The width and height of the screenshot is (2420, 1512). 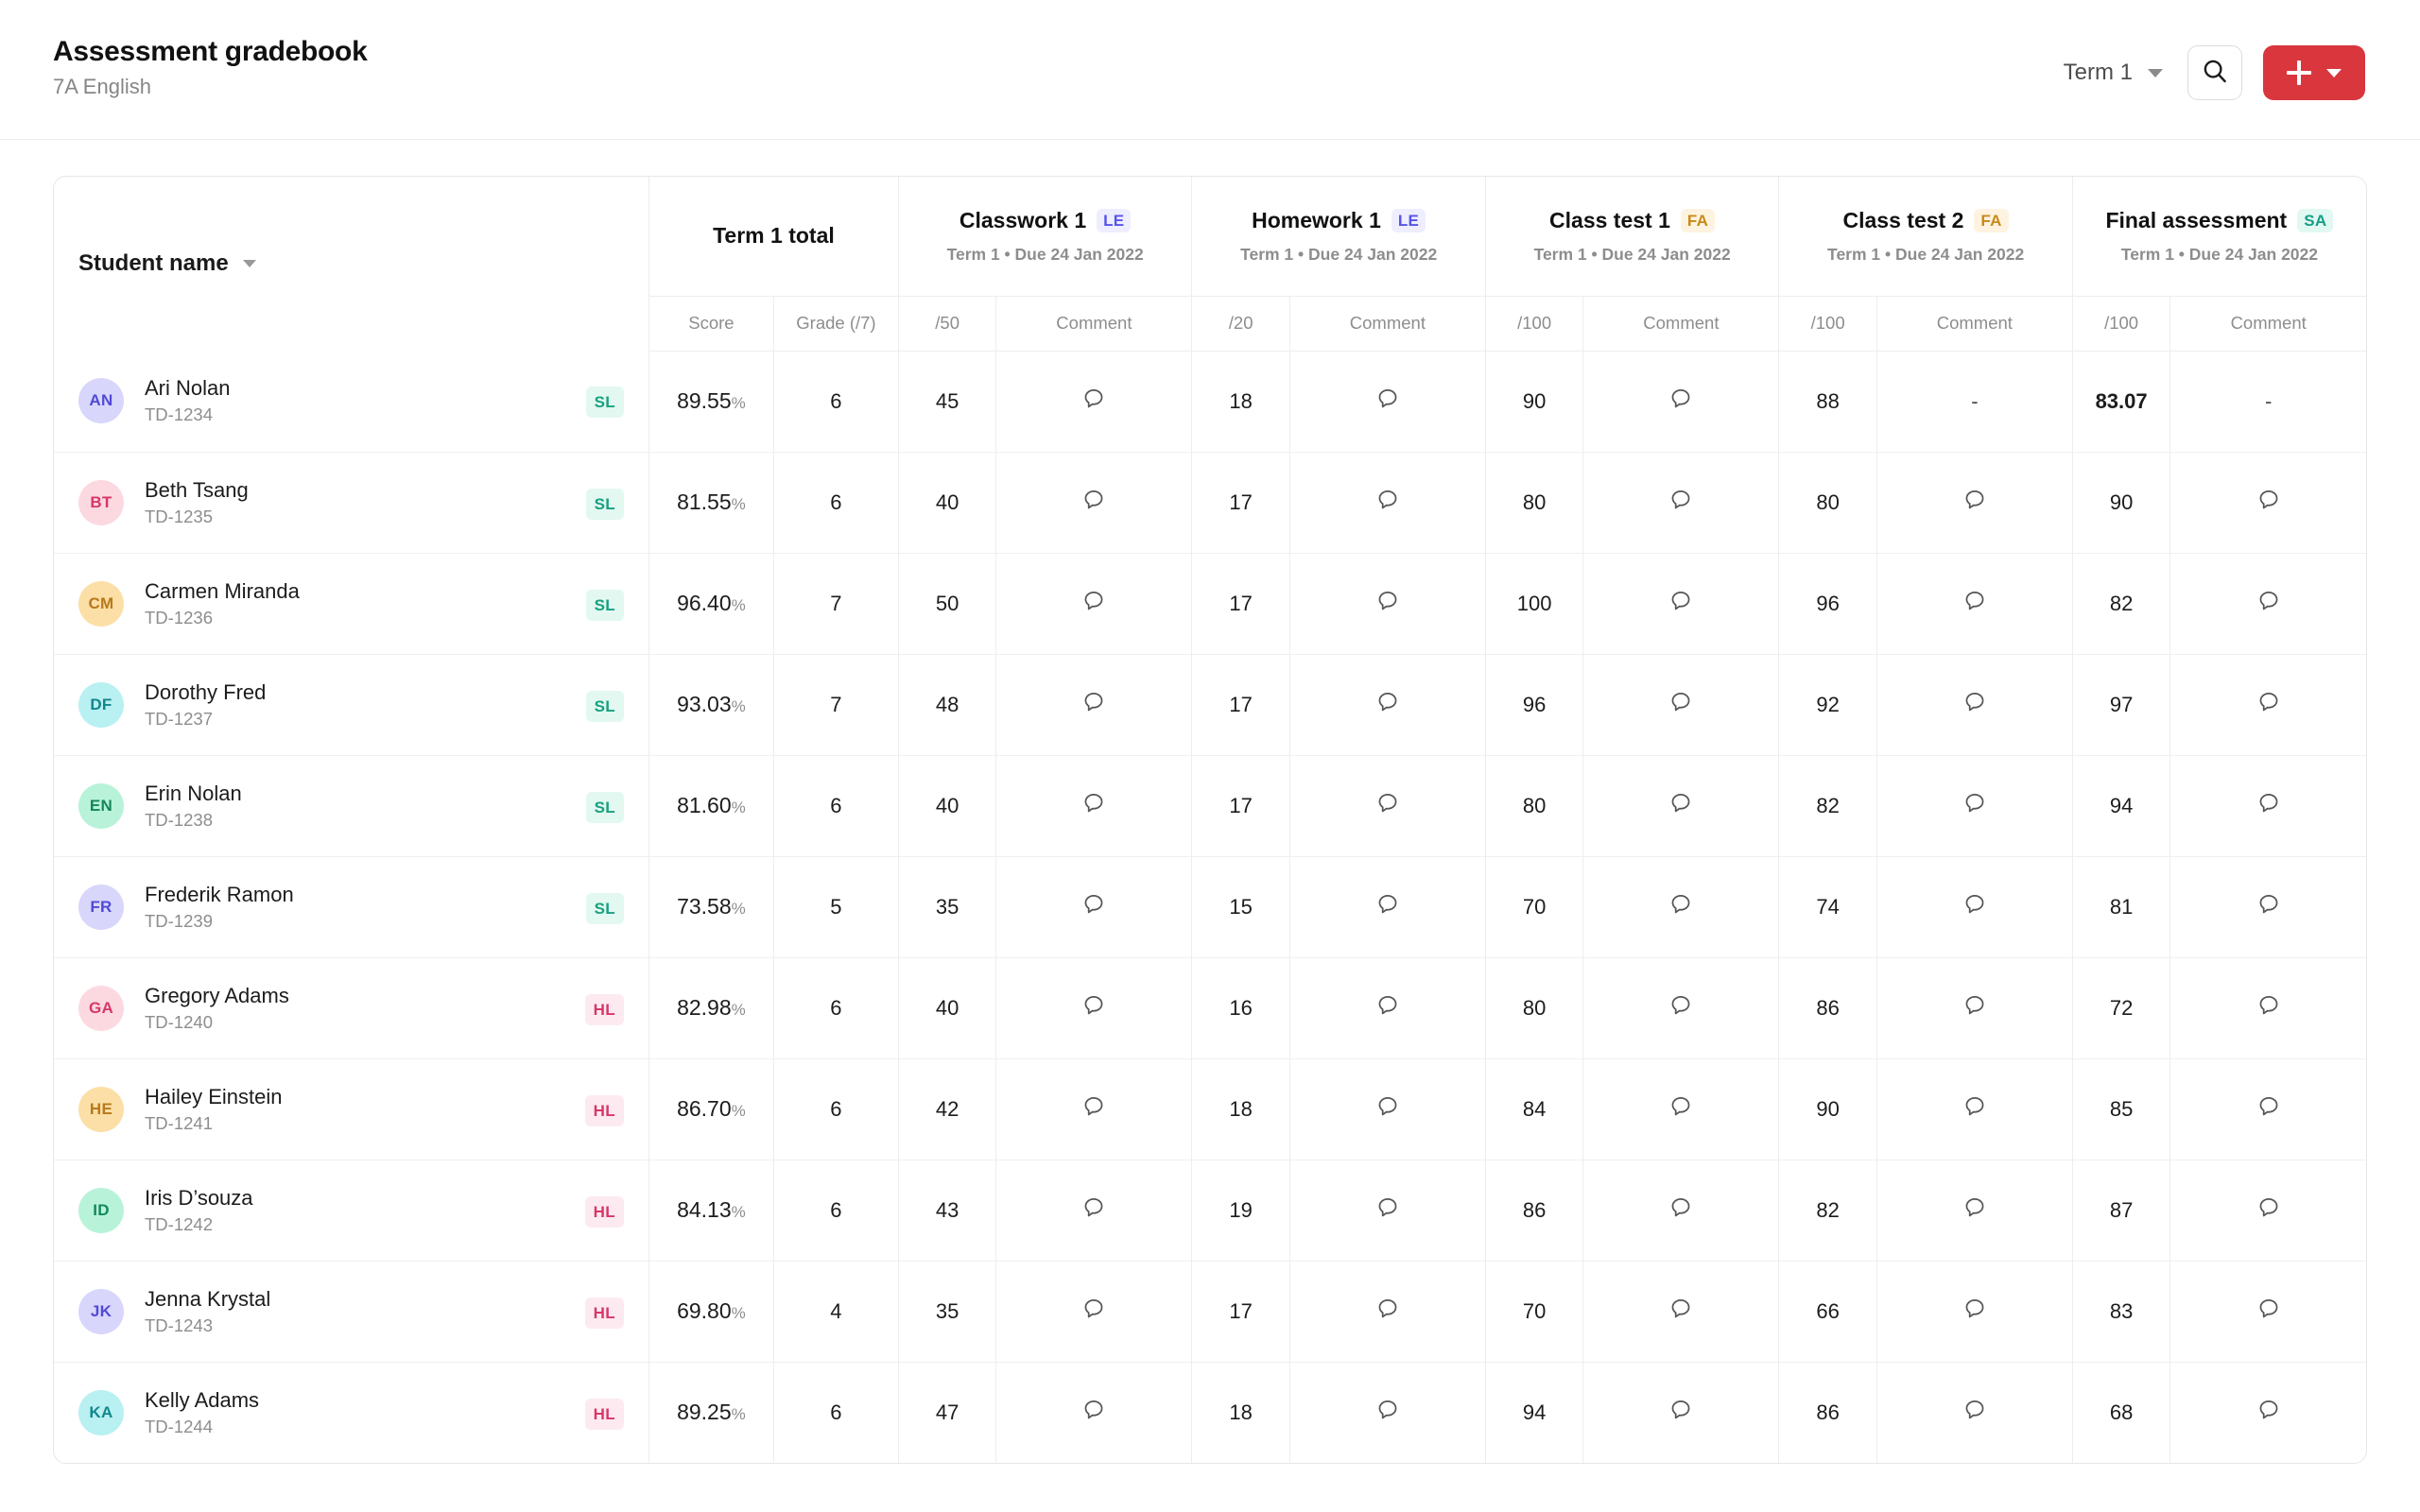 What do you see at coordinates (711, 603) in the screenshot?
I see `term-total-score-cell: 96.40%` at bounding box center [711, 603].